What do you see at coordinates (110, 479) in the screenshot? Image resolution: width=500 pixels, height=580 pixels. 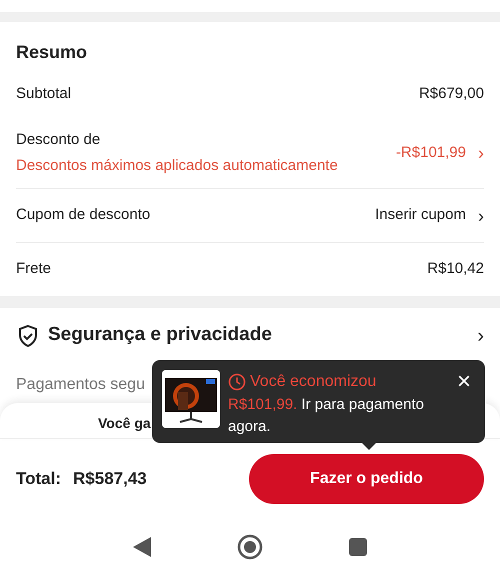 I see `total-value: R$587,43` at bounding box center [110, 479].